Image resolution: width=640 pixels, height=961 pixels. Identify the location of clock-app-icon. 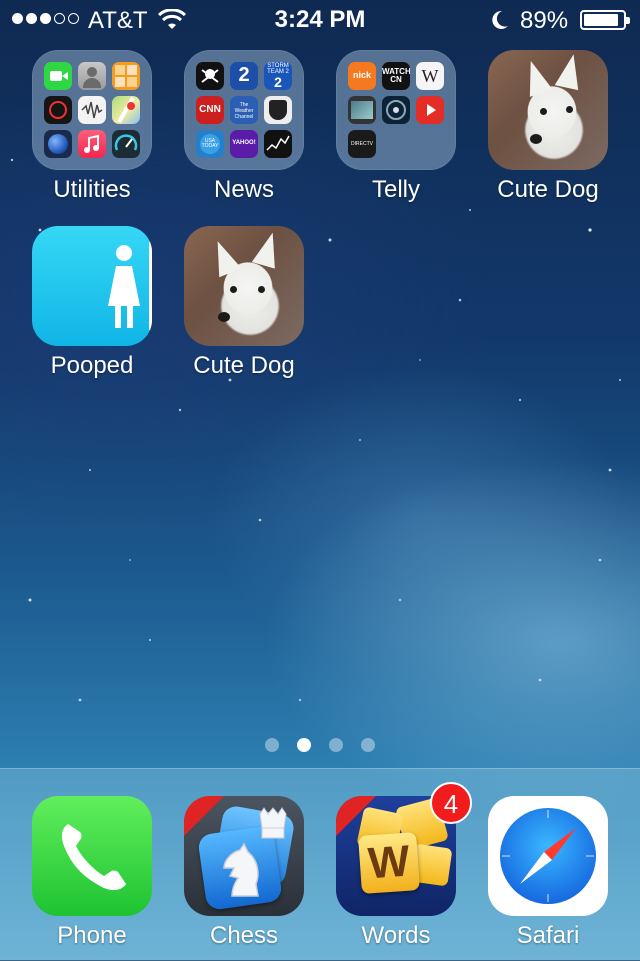
(58, 110).